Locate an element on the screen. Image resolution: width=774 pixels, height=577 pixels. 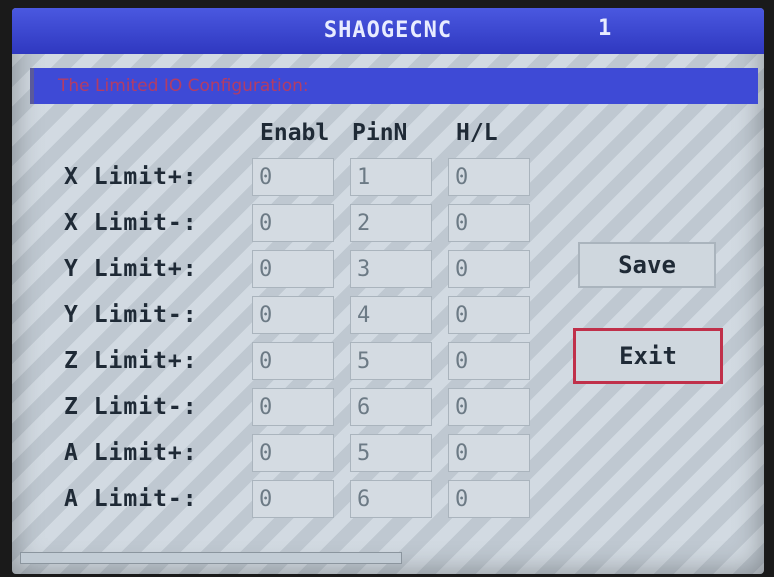
app-title: SHAOGECNC is located at coordinates (388, 30).